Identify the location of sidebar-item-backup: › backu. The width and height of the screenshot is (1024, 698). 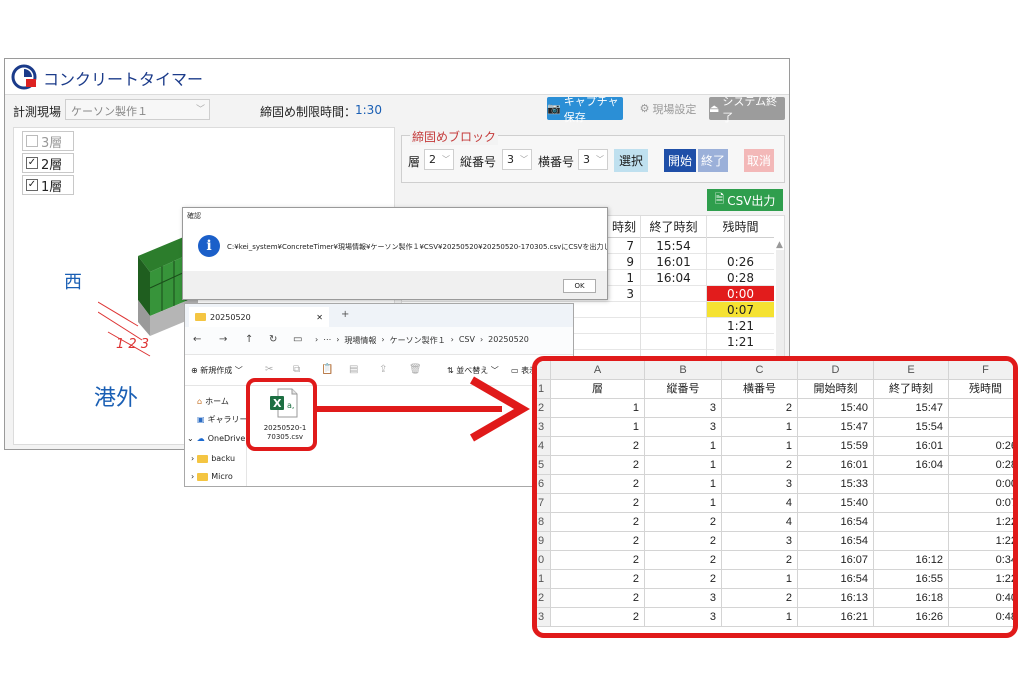
(213, 458).